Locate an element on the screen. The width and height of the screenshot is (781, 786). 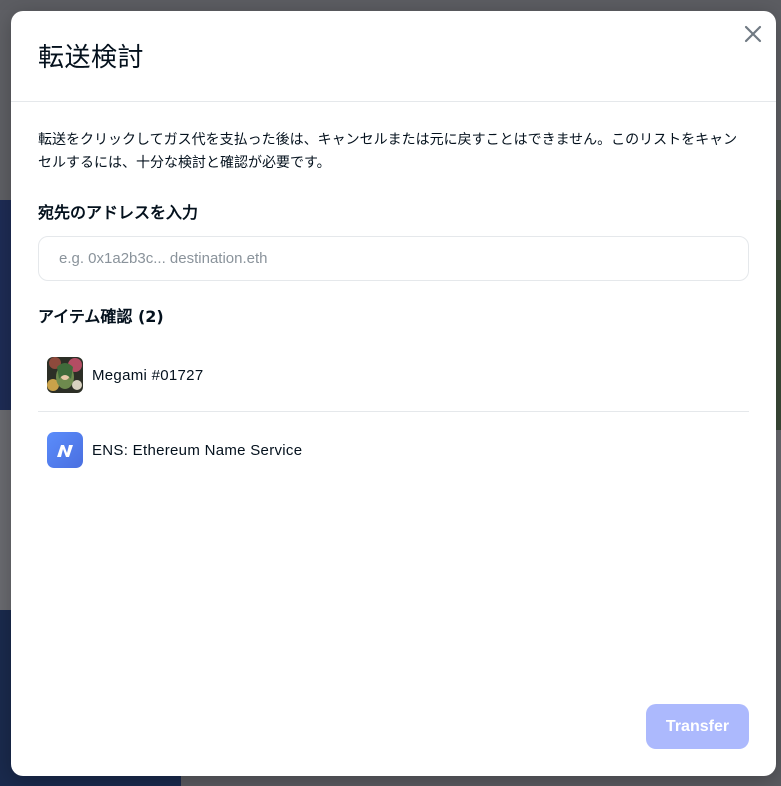
list-item: ENS: Ethereum Name Service is located at coordinates (393, 447).